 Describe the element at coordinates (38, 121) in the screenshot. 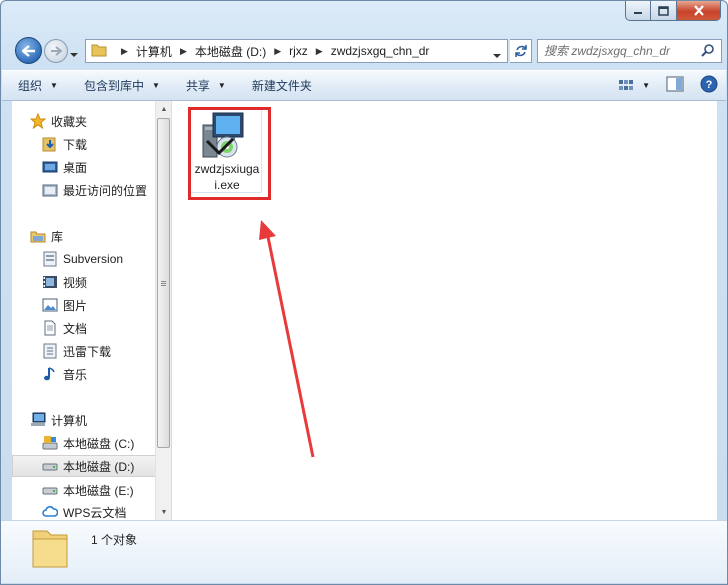

I see `star-icon` at that location.